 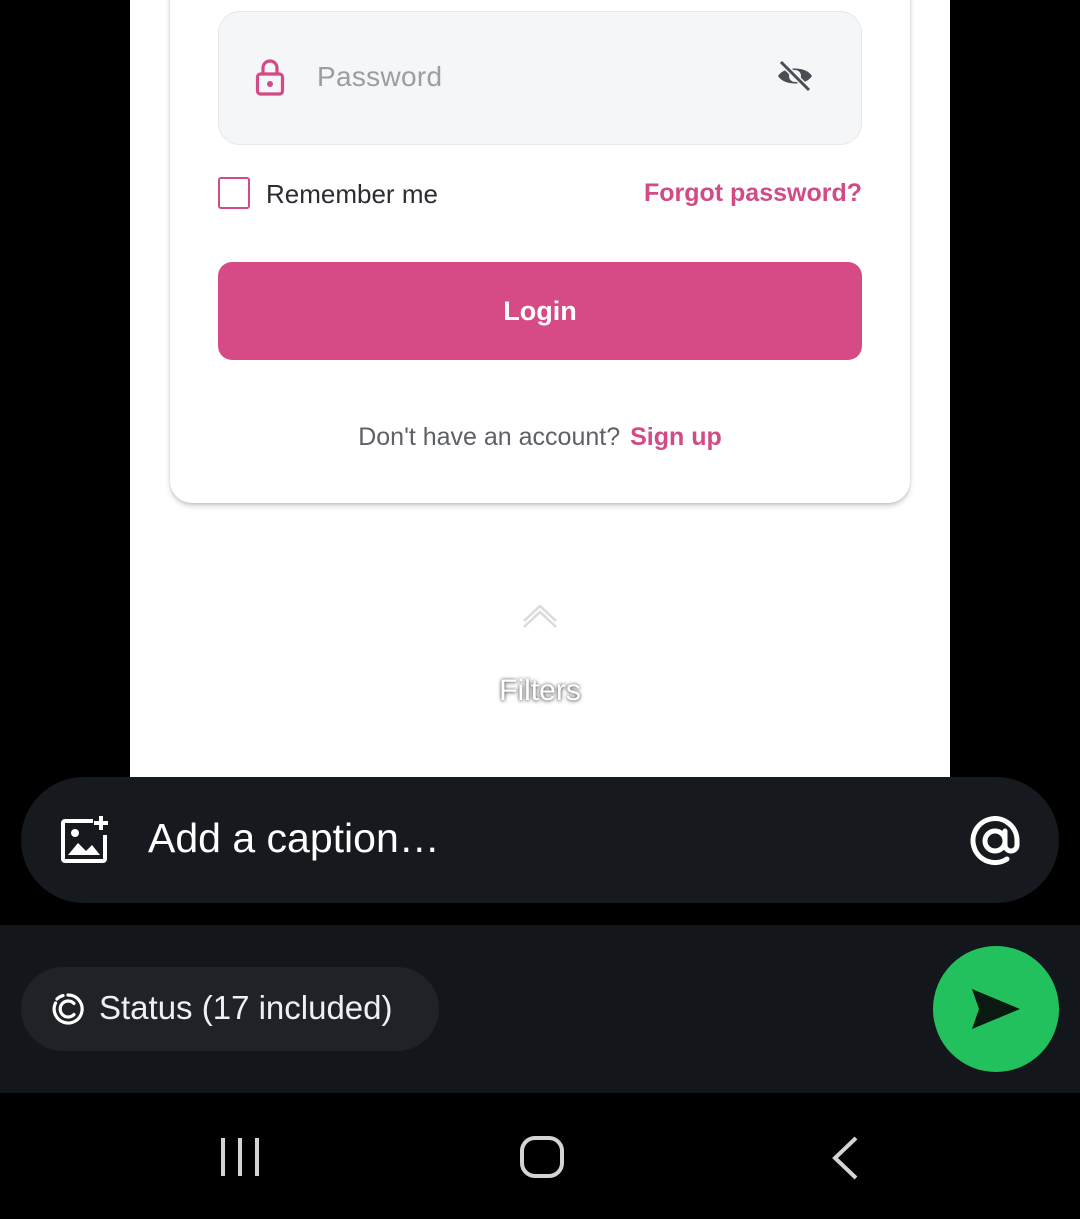 What do you see at coordinates (995, 841) in the screenshot?
I see `mention-icon` at bounding box center [995, 841].